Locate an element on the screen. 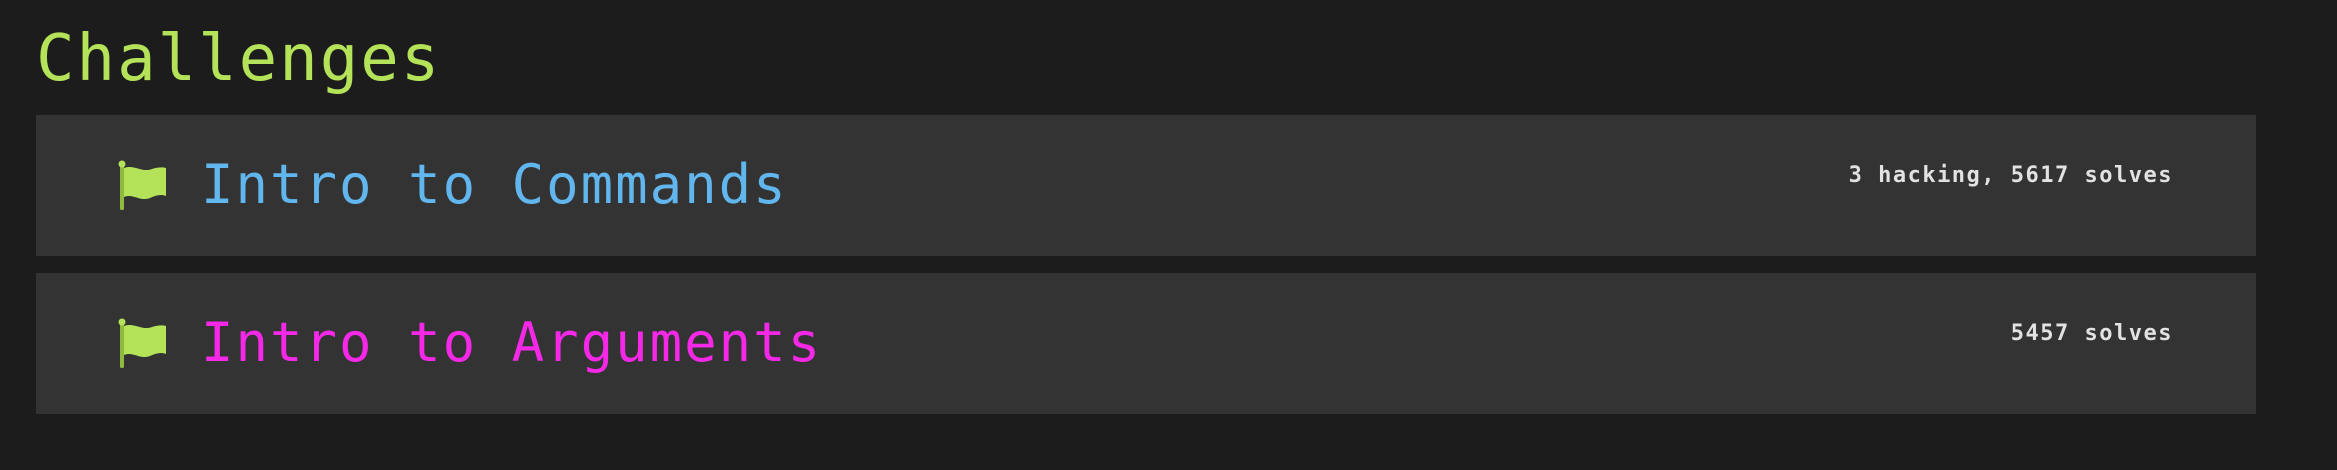  page-title: Challenges is located at coordinates (239, 59).